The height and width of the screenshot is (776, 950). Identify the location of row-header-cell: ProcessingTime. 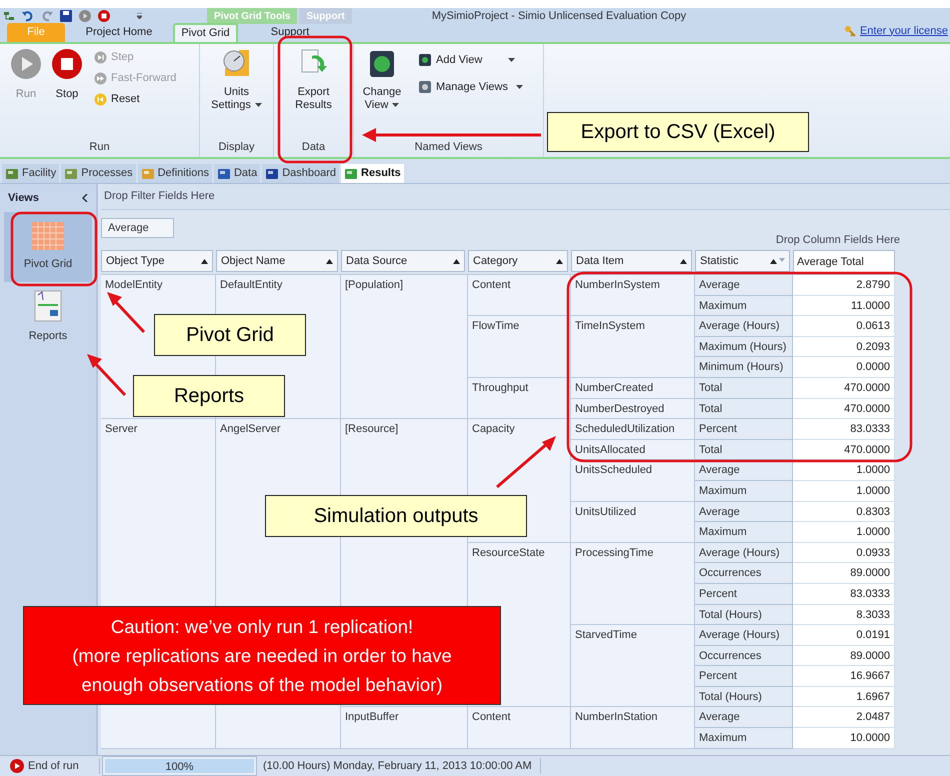
(633, 584).